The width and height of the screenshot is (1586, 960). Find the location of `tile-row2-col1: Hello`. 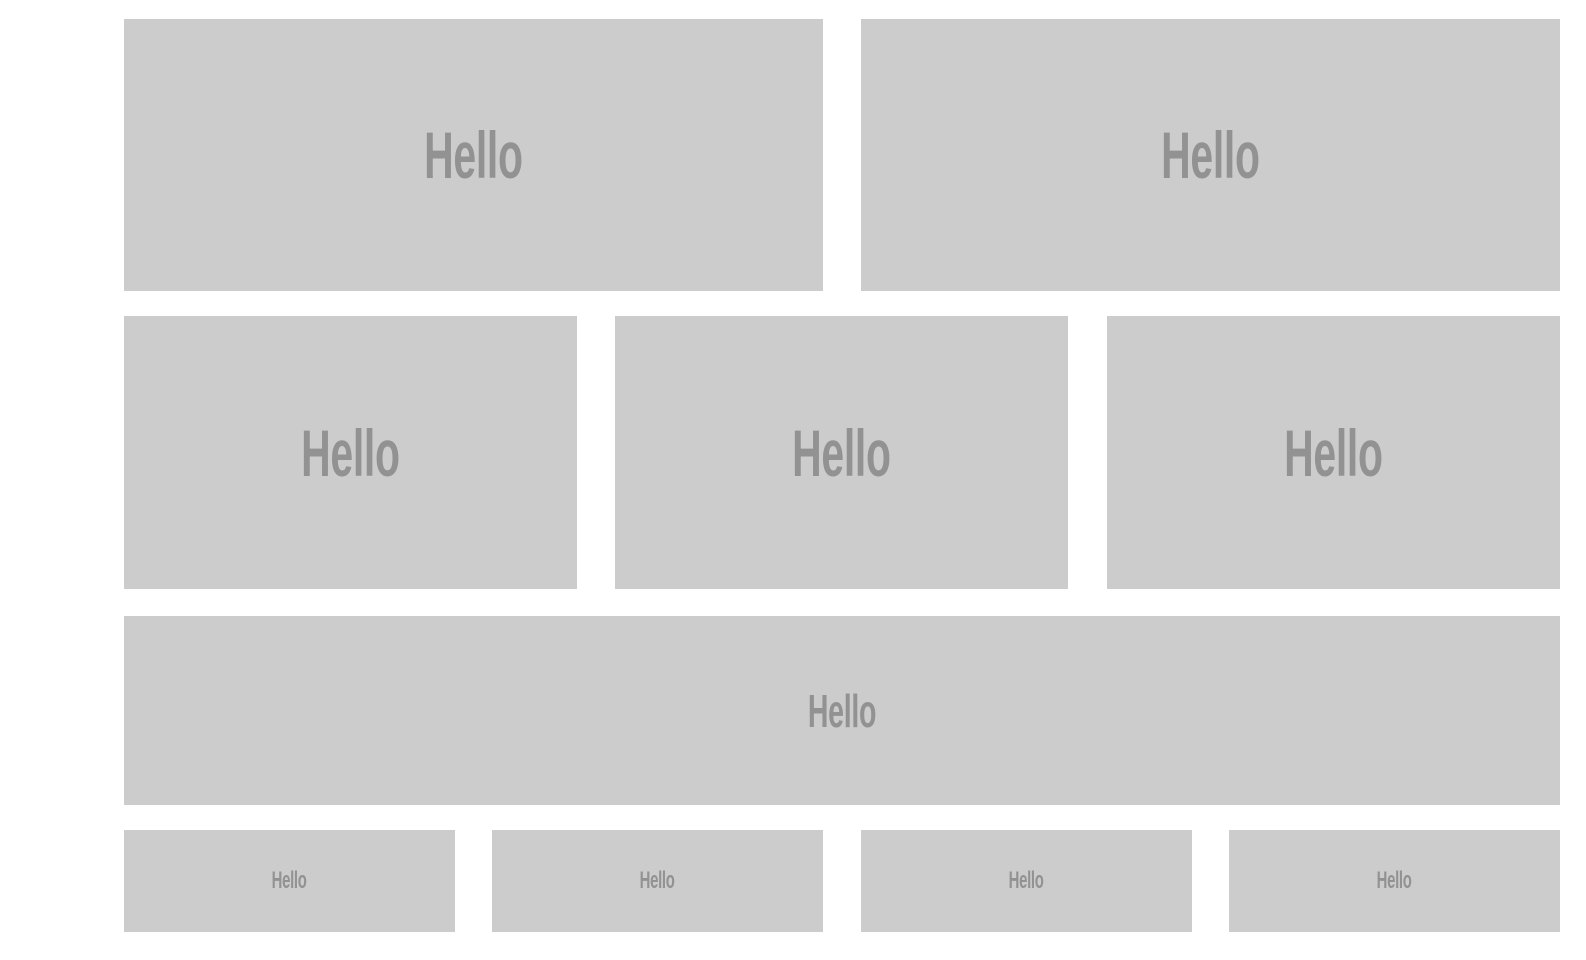

tile-row2-col1: Hello is located at coordinates (350, 452).